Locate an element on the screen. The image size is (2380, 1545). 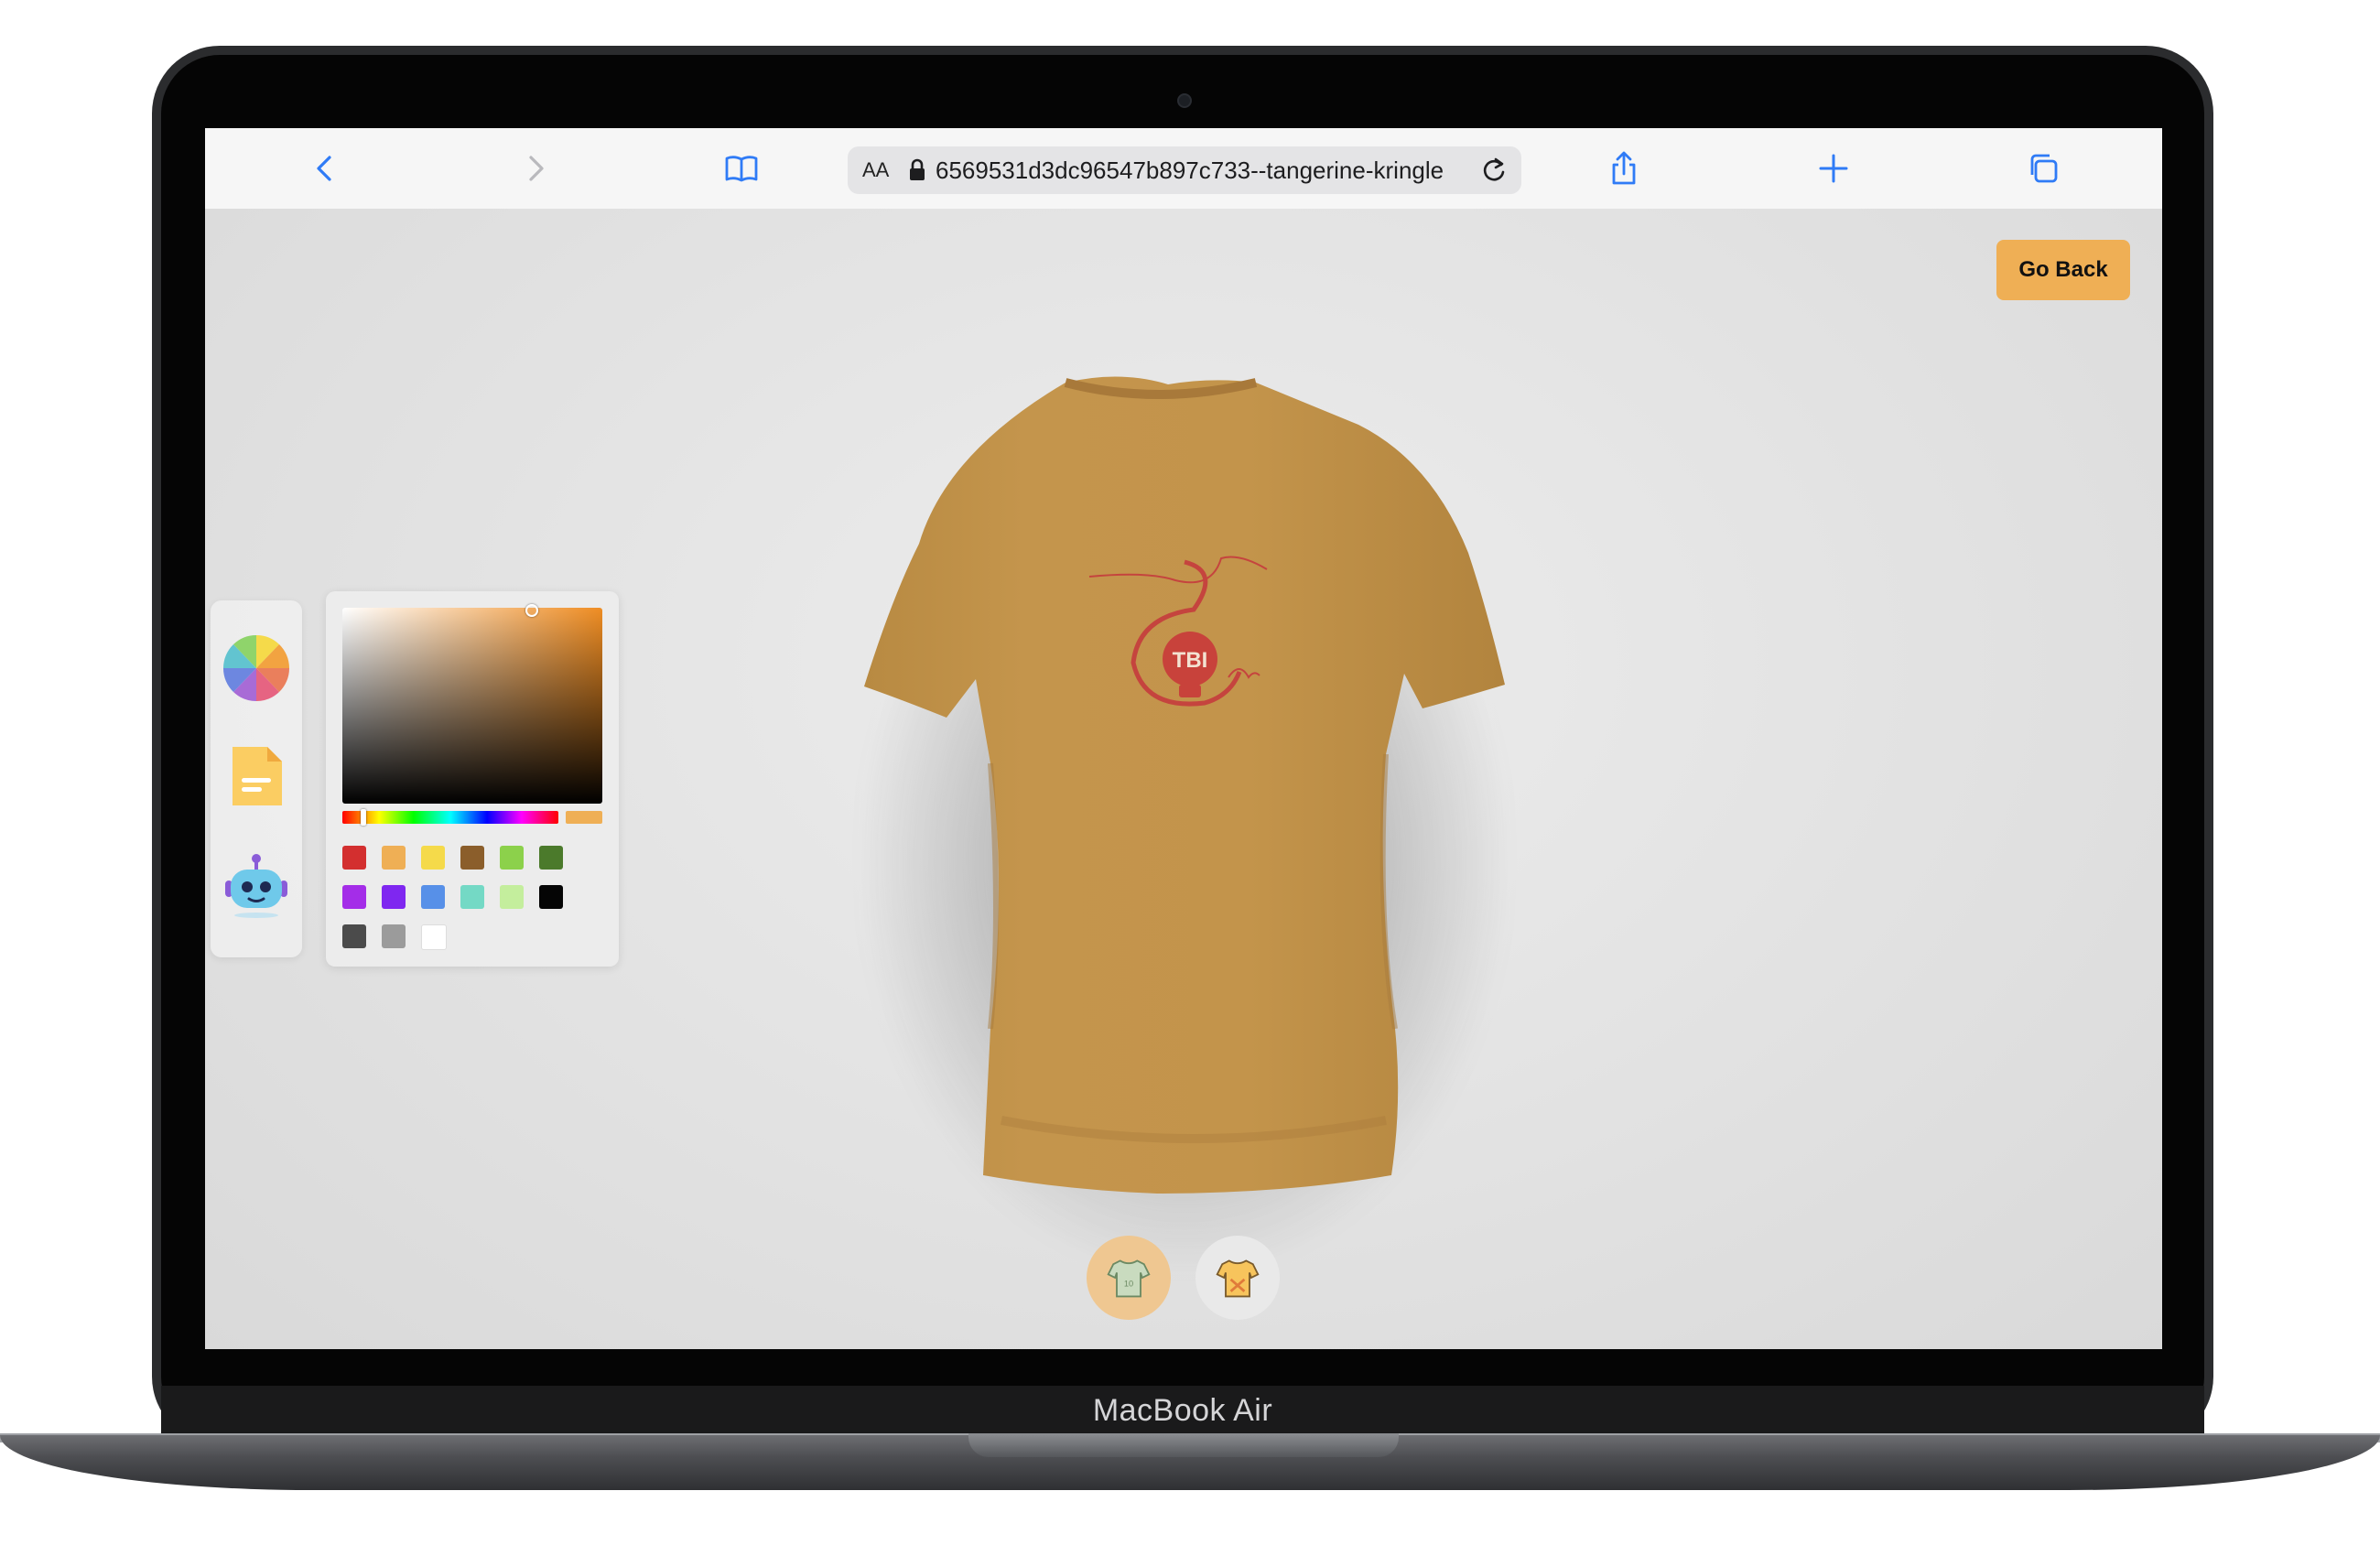
logo-shirt-icon: 10 is located at coordinates (1129, 1278).